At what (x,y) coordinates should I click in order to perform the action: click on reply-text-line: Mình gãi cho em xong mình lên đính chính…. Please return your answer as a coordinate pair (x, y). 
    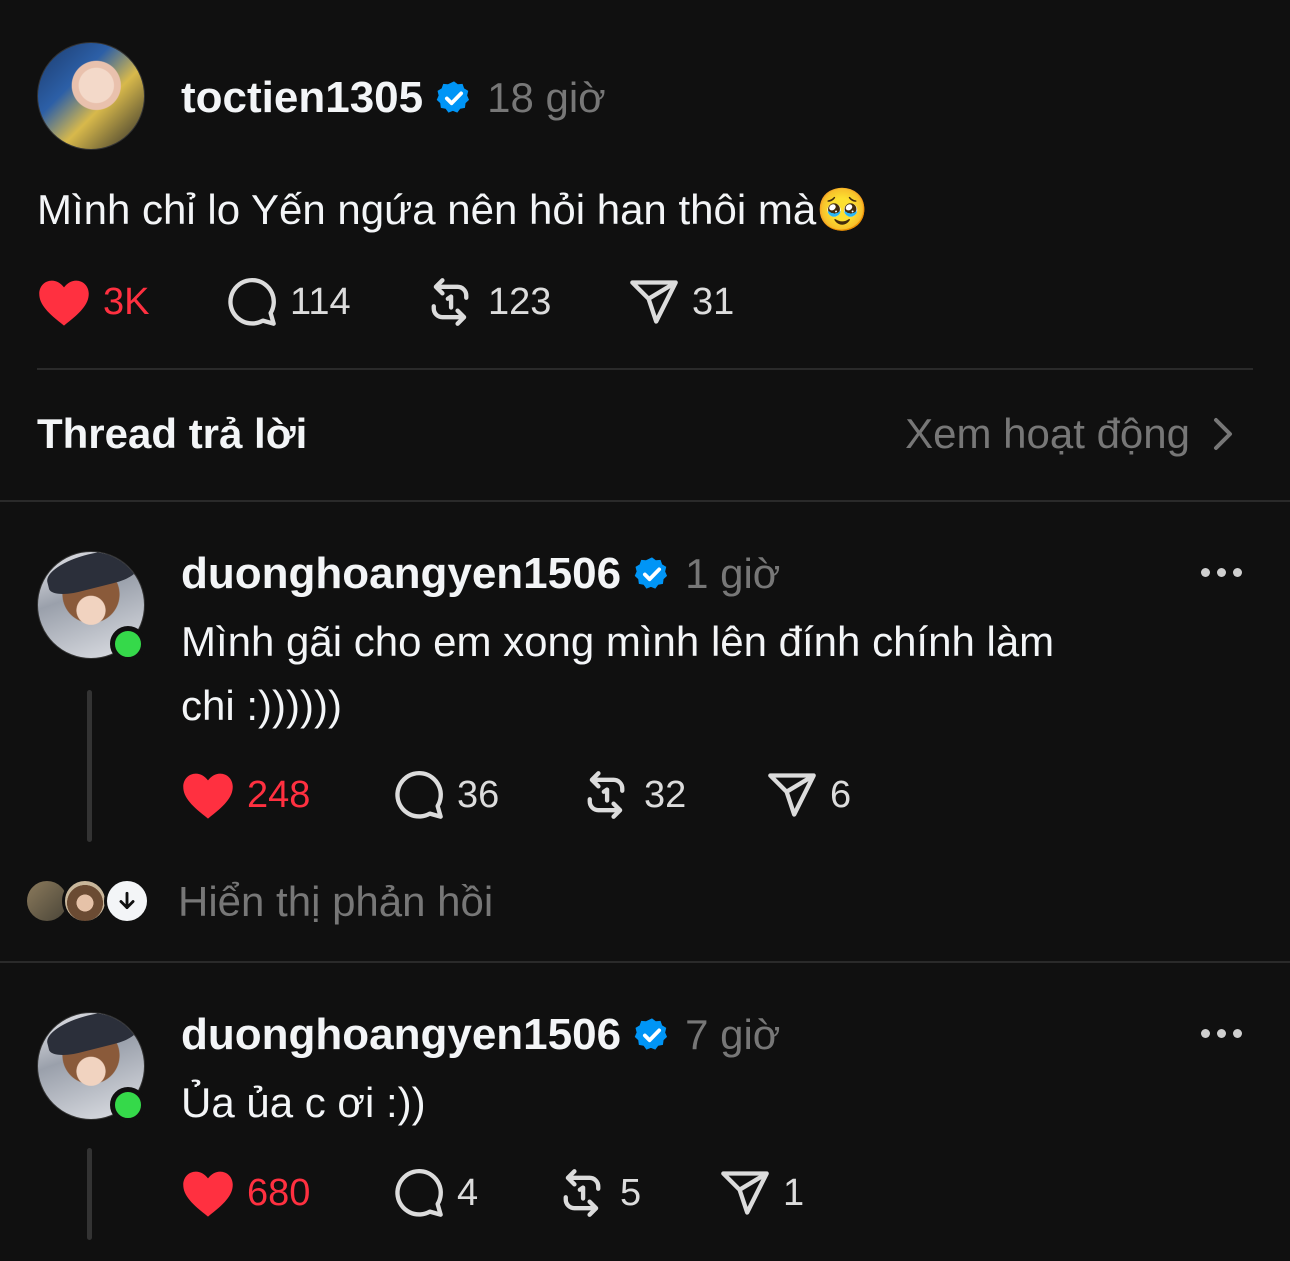
    Looking at the image, I should click on (618, 641).